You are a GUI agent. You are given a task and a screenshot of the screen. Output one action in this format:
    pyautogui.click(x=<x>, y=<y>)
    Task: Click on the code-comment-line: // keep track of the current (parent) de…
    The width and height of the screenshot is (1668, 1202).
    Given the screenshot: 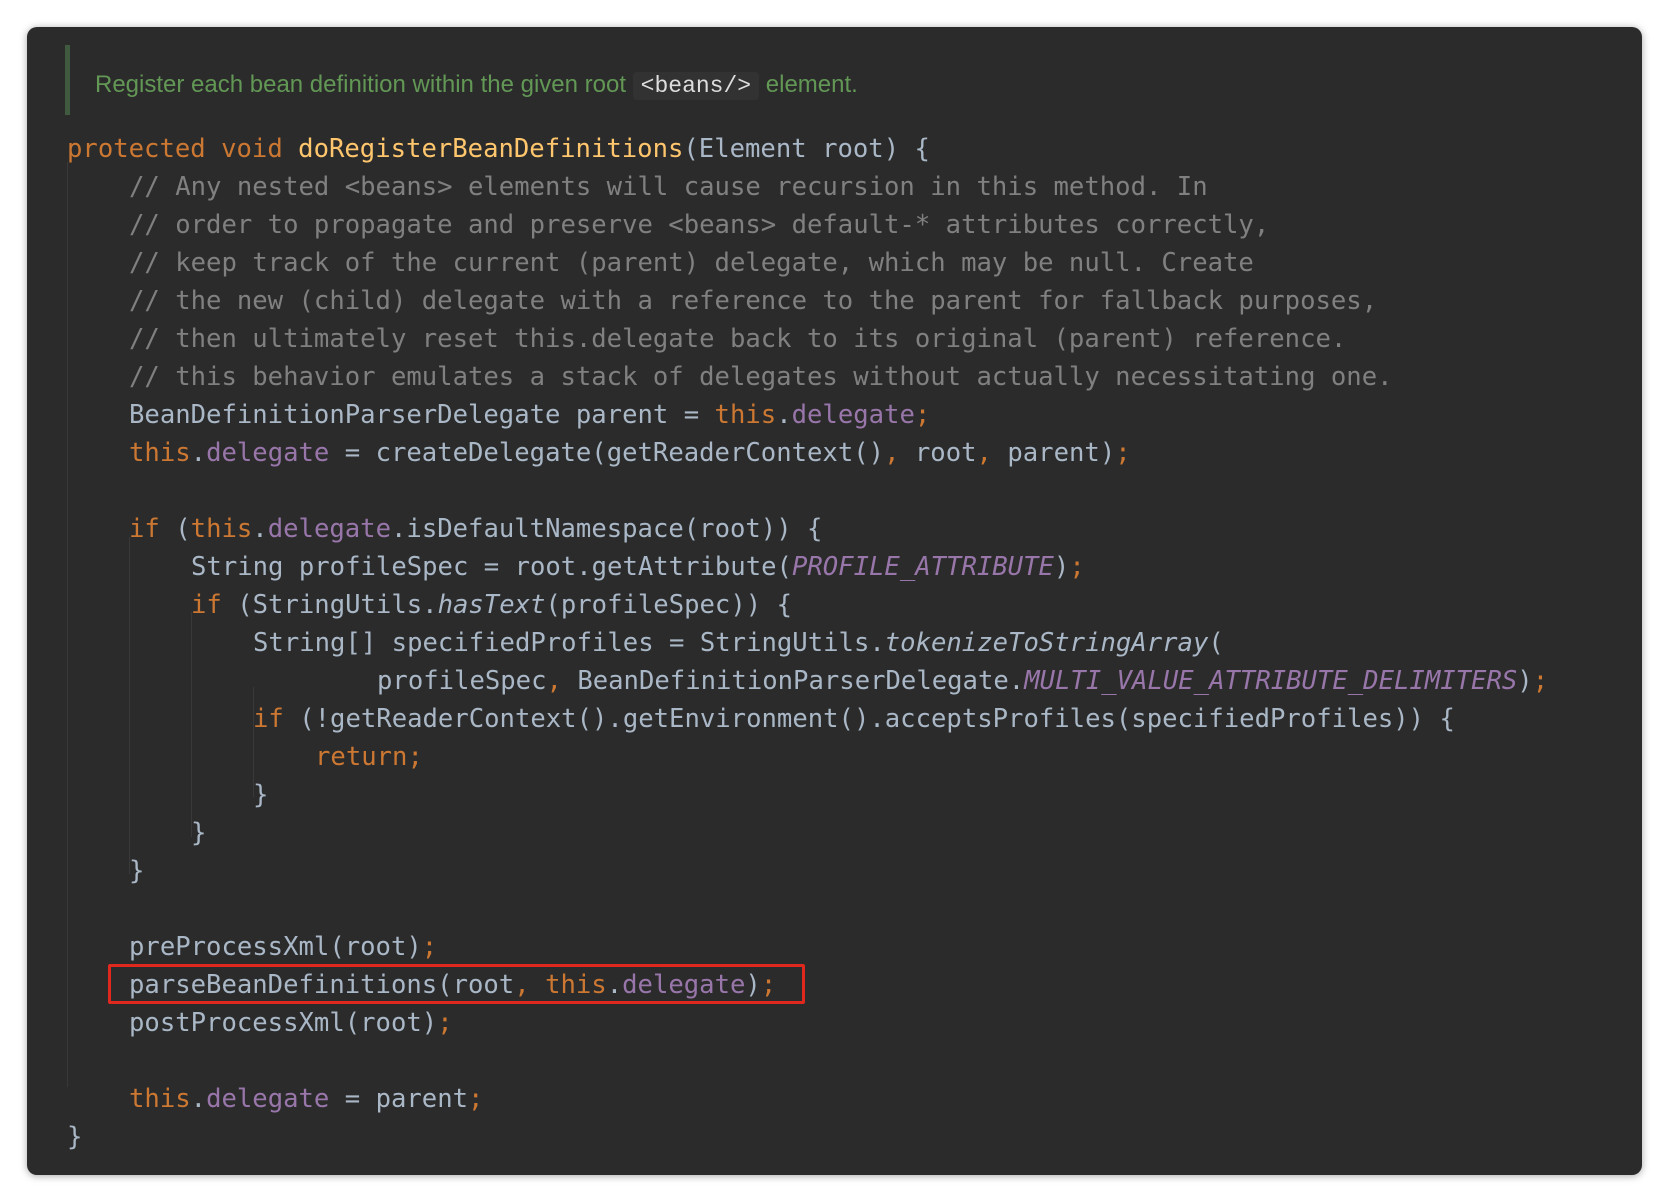 What is the action you would take?
    pyautogui.click(x=691, y=263)
    